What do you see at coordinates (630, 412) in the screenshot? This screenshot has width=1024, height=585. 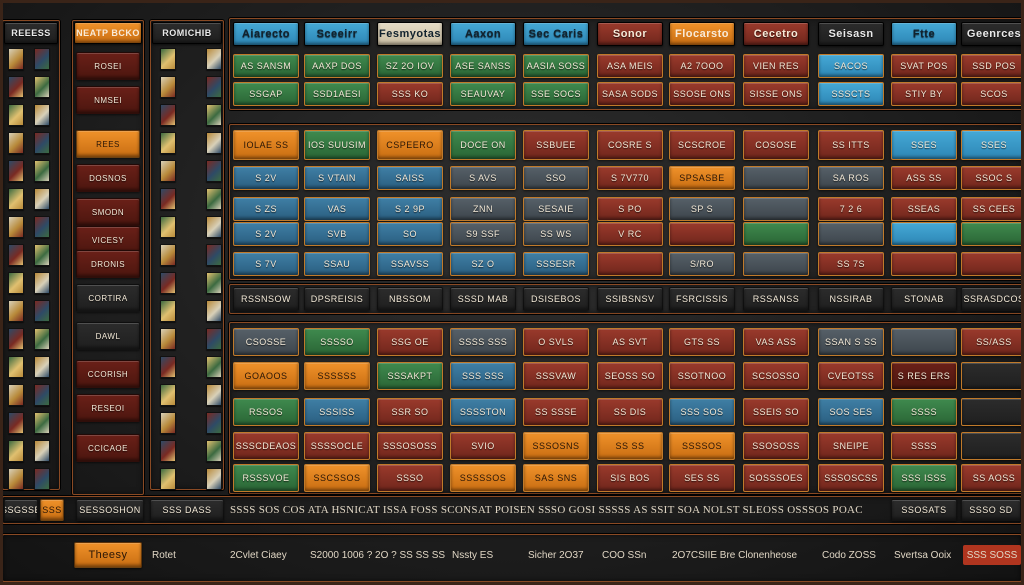 I see `stat-cell-grid2: SS DIS` at bounding box center [630, 412].